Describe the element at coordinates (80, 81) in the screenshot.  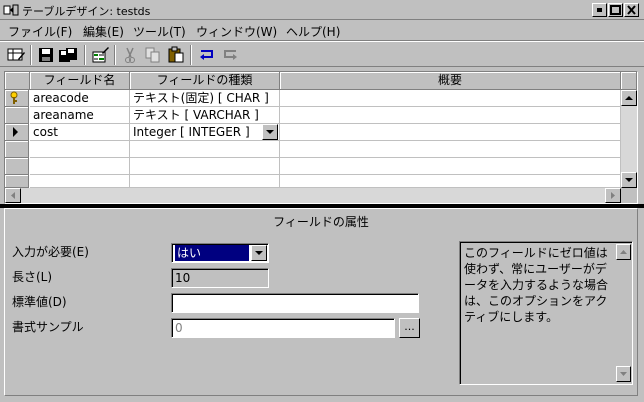
I see `column-header-field-name: フィールド名` at that location.